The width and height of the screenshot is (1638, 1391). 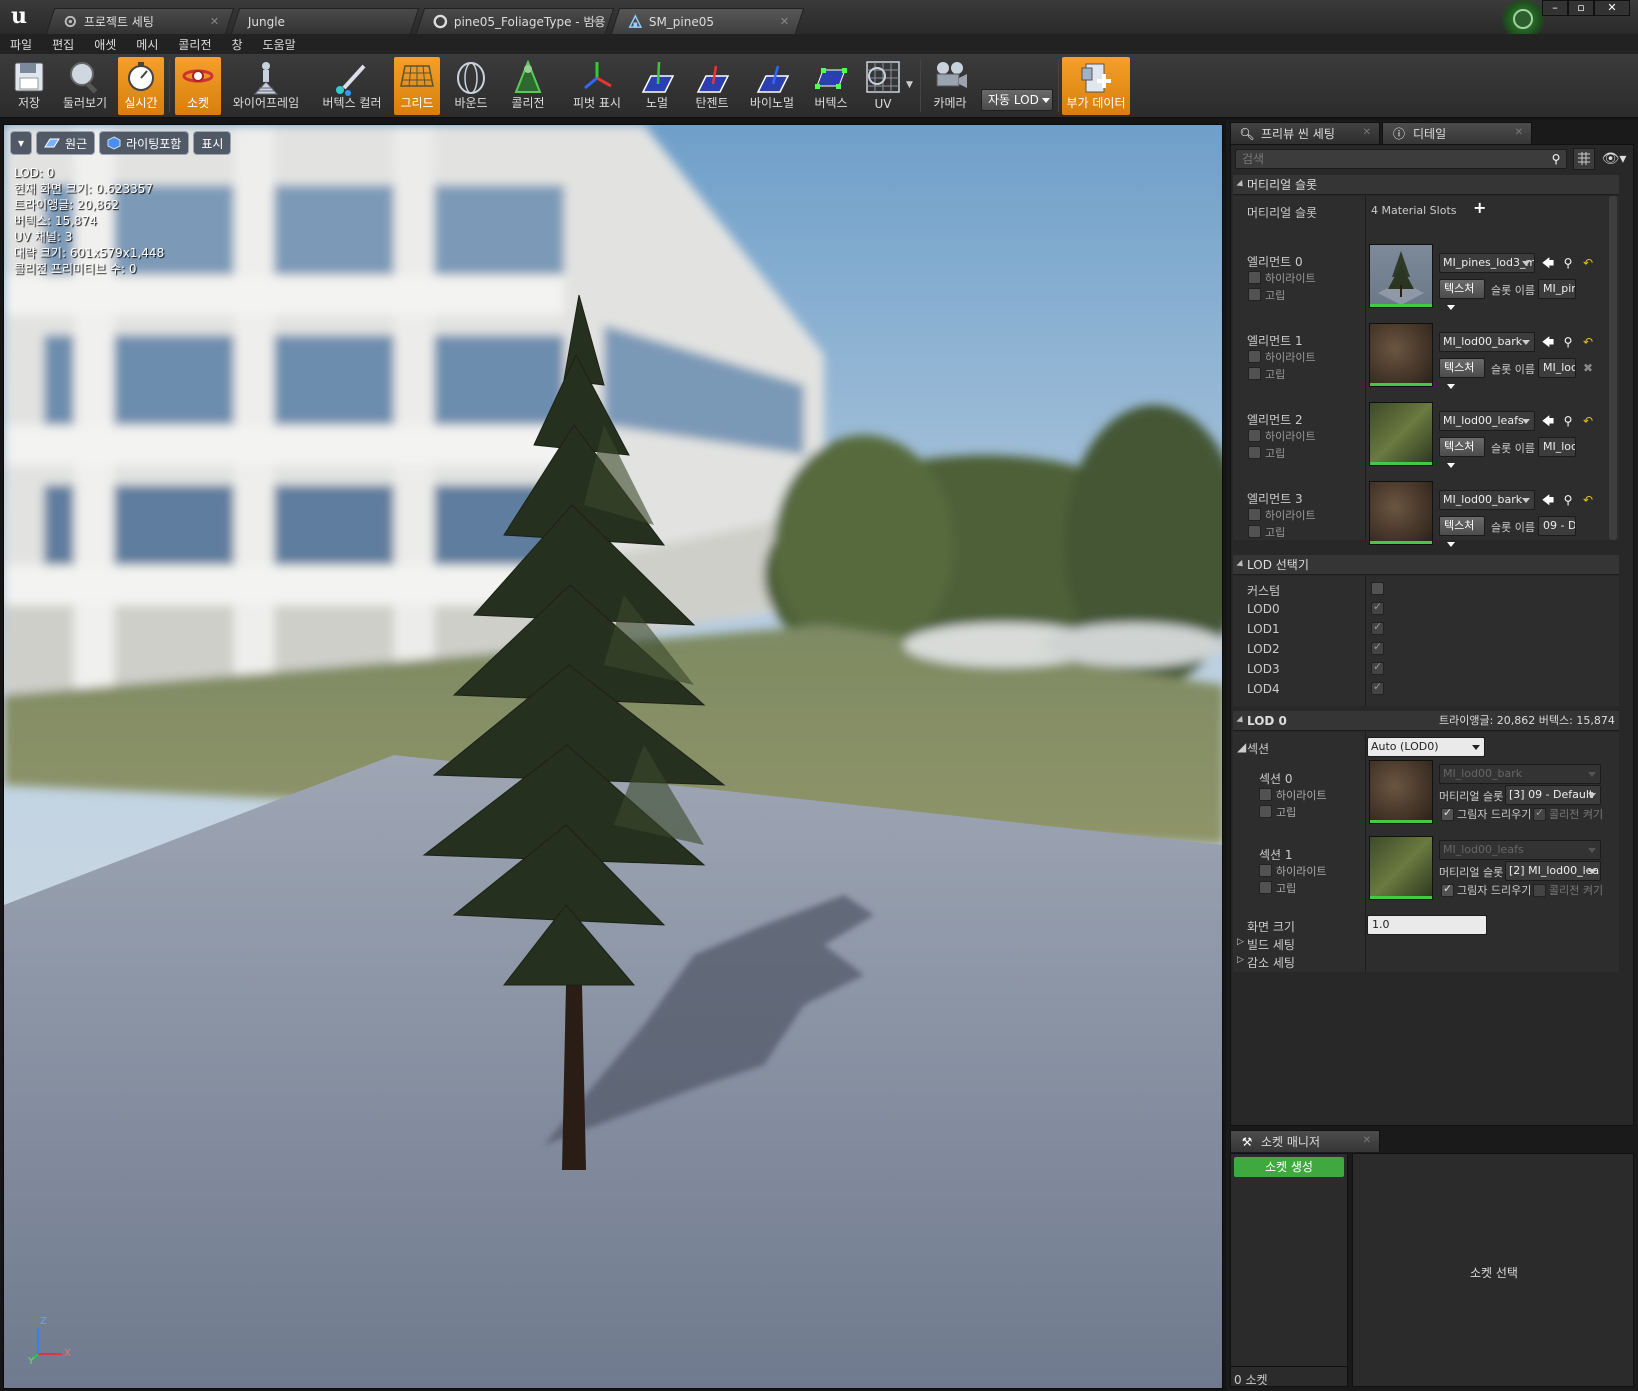 I want to click on menu-help: 도움말, so click(x=279, y=44).